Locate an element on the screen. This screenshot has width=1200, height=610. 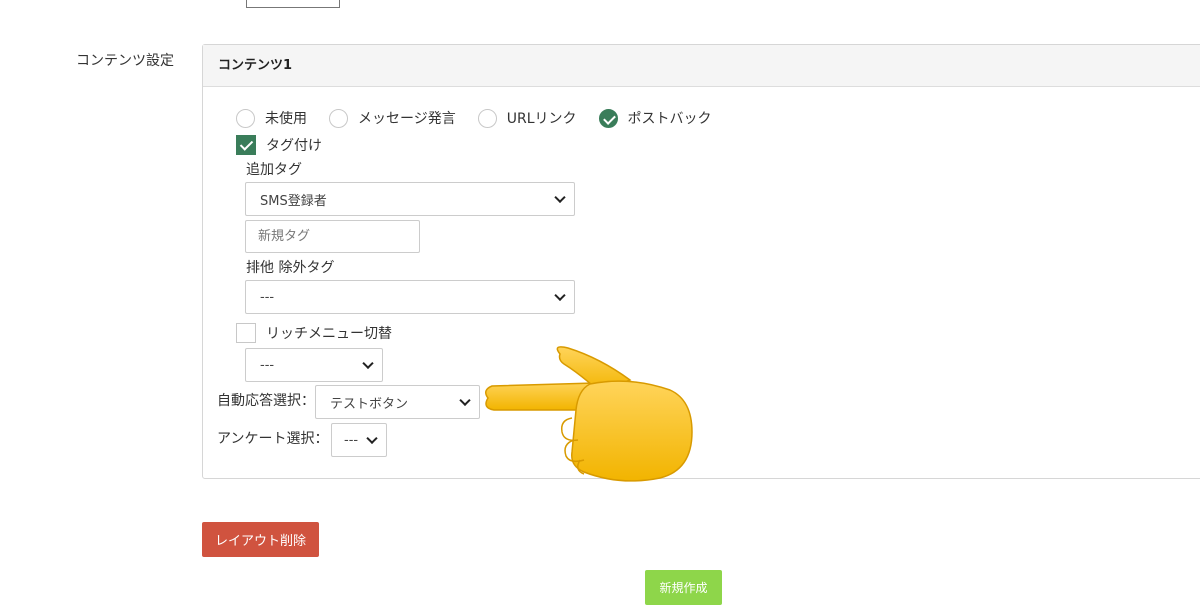
add-tag-select: SMS登録者 is located at coordinates (410, 199).